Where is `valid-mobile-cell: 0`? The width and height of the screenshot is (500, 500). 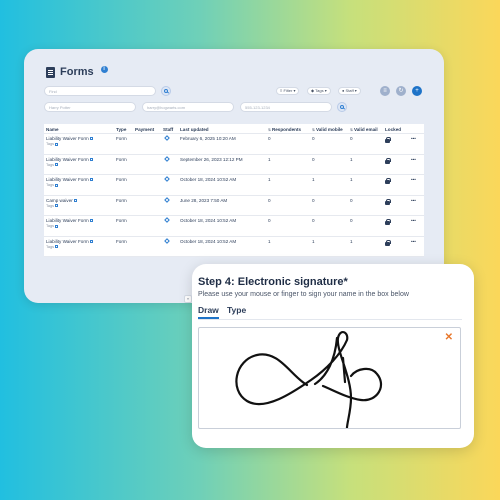 valid-mobile-cell: 0 is located at coordinates (313, 159).